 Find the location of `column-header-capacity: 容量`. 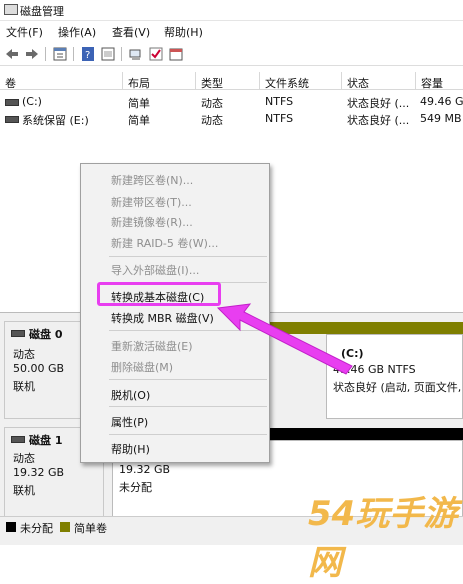

column-header-capacity: 容量 is located at coordinates (439, 81).